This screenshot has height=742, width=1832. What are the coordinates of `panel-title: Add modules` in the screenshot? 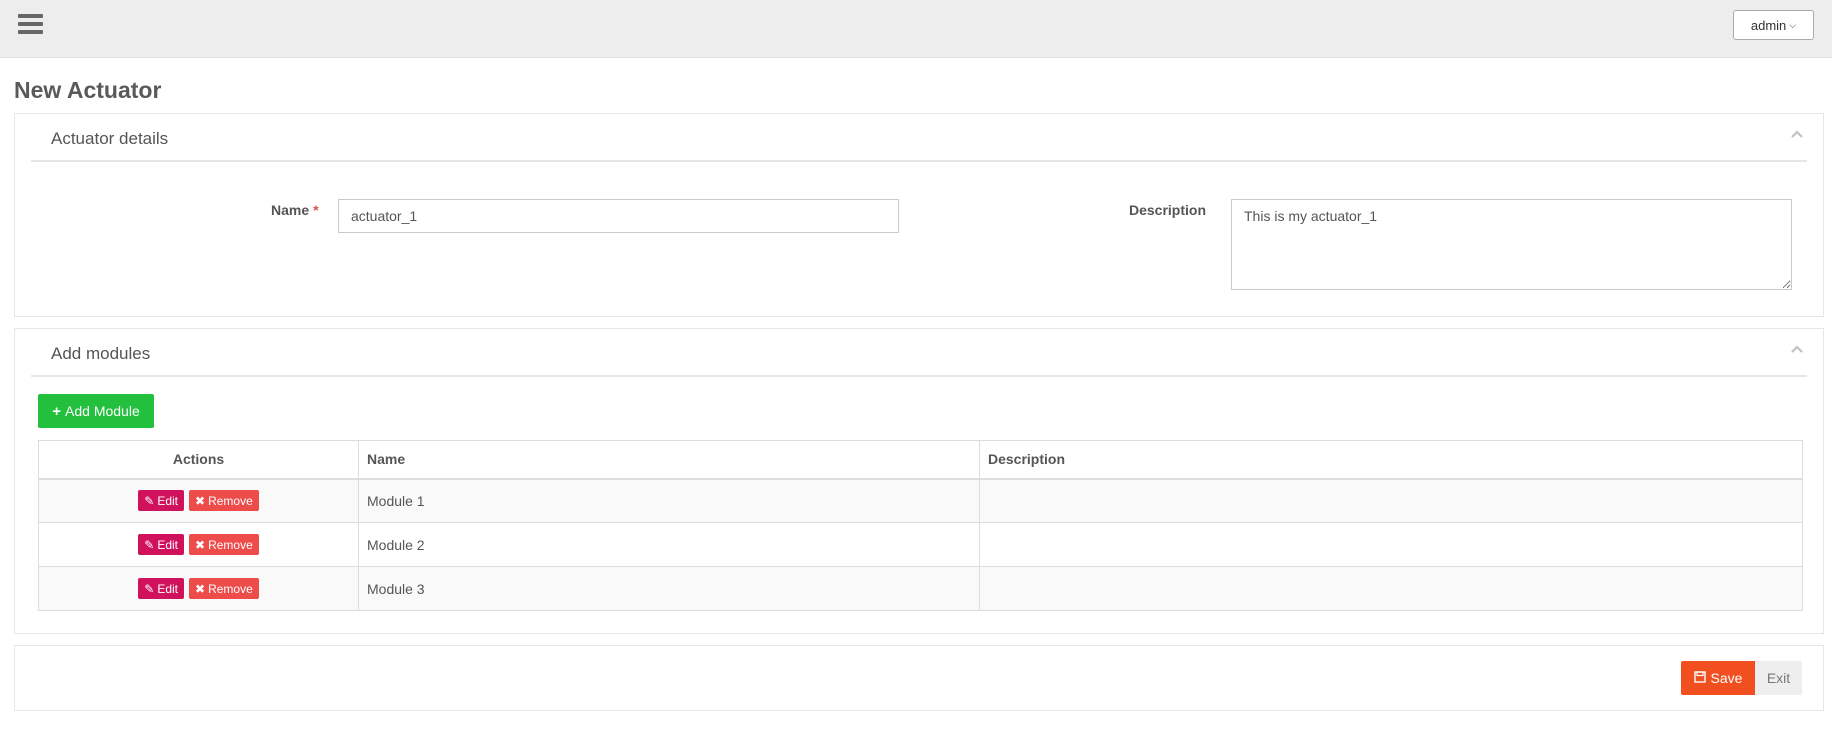 It's located at (101, 353).